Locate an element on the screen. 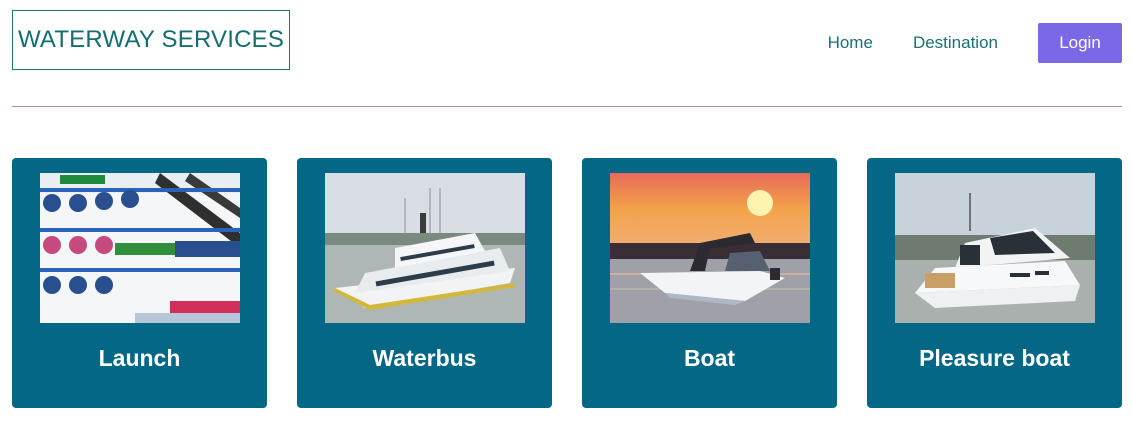 The height and width of the screenshot is (433, 1132). card-title: Launch is located at coordinates (139, 358).